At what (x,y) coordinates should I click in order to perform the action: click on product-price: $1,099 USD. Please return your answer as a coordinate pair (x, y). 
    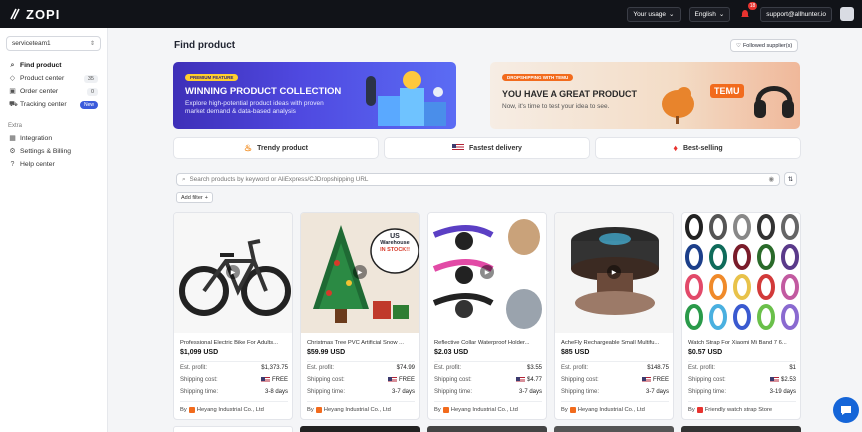
    Looking at the image, I should click on (199, 352).